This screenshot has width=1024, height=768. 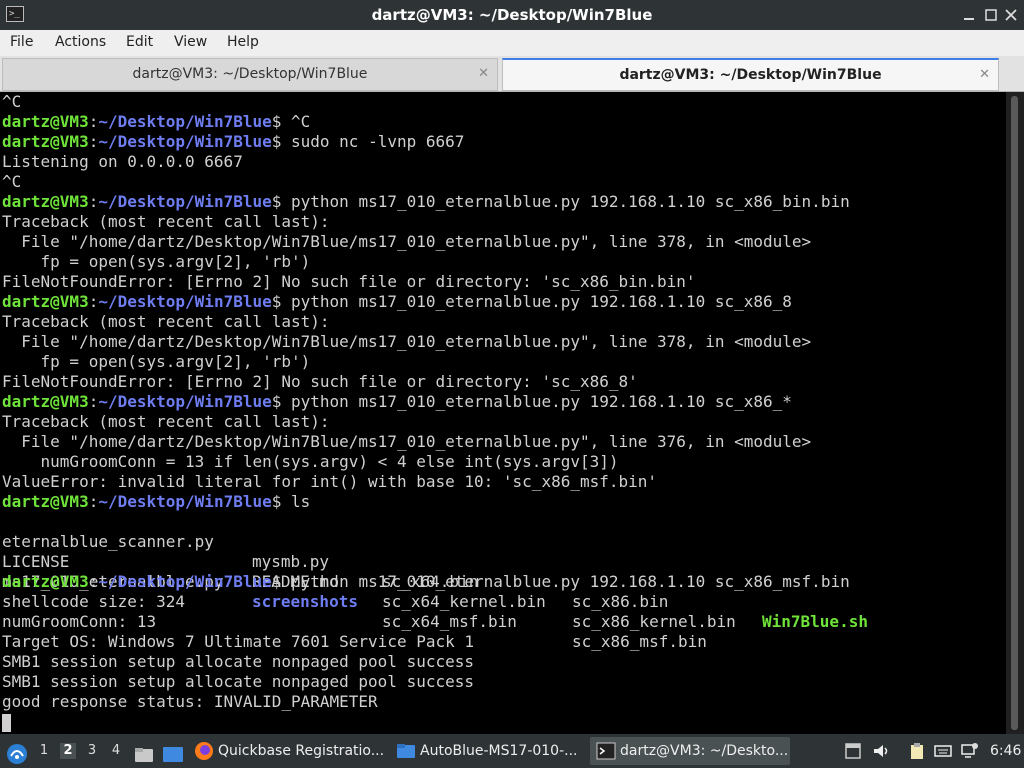 What do you see at coordinates (296, 121) in the screenshot?
I see `command-text: ^C` at bounding box center [296, 121].